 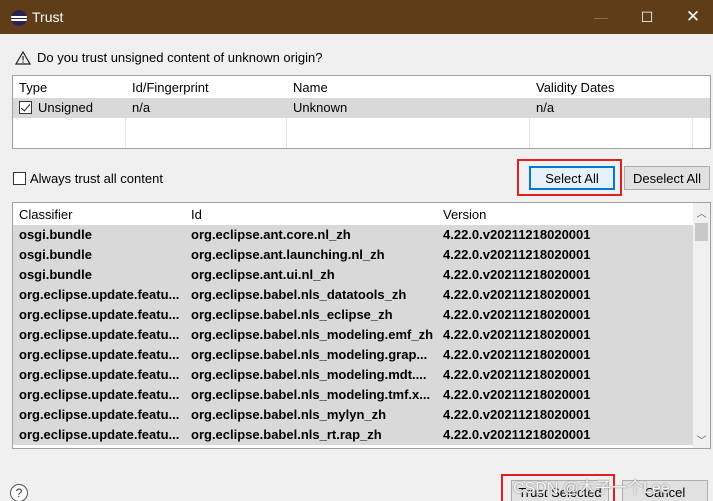 I want to click on title-bar: Trust — ☐ ✕, so click(x=356, y=17).